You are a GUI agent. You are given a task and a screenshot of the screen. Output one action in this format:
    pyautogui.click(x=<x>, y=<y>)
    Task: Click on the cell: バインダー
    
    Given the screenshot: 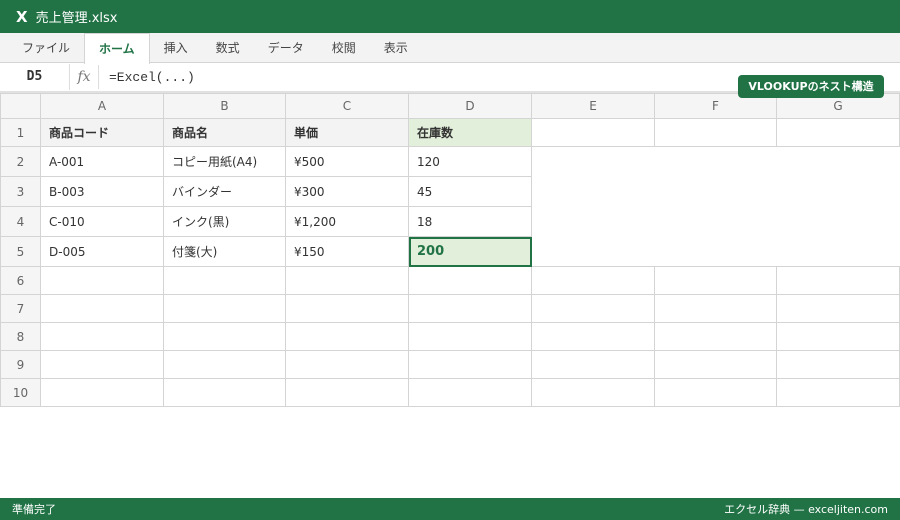 What is the action you would take?
    pyautogui.click(x=224, y=191)
    